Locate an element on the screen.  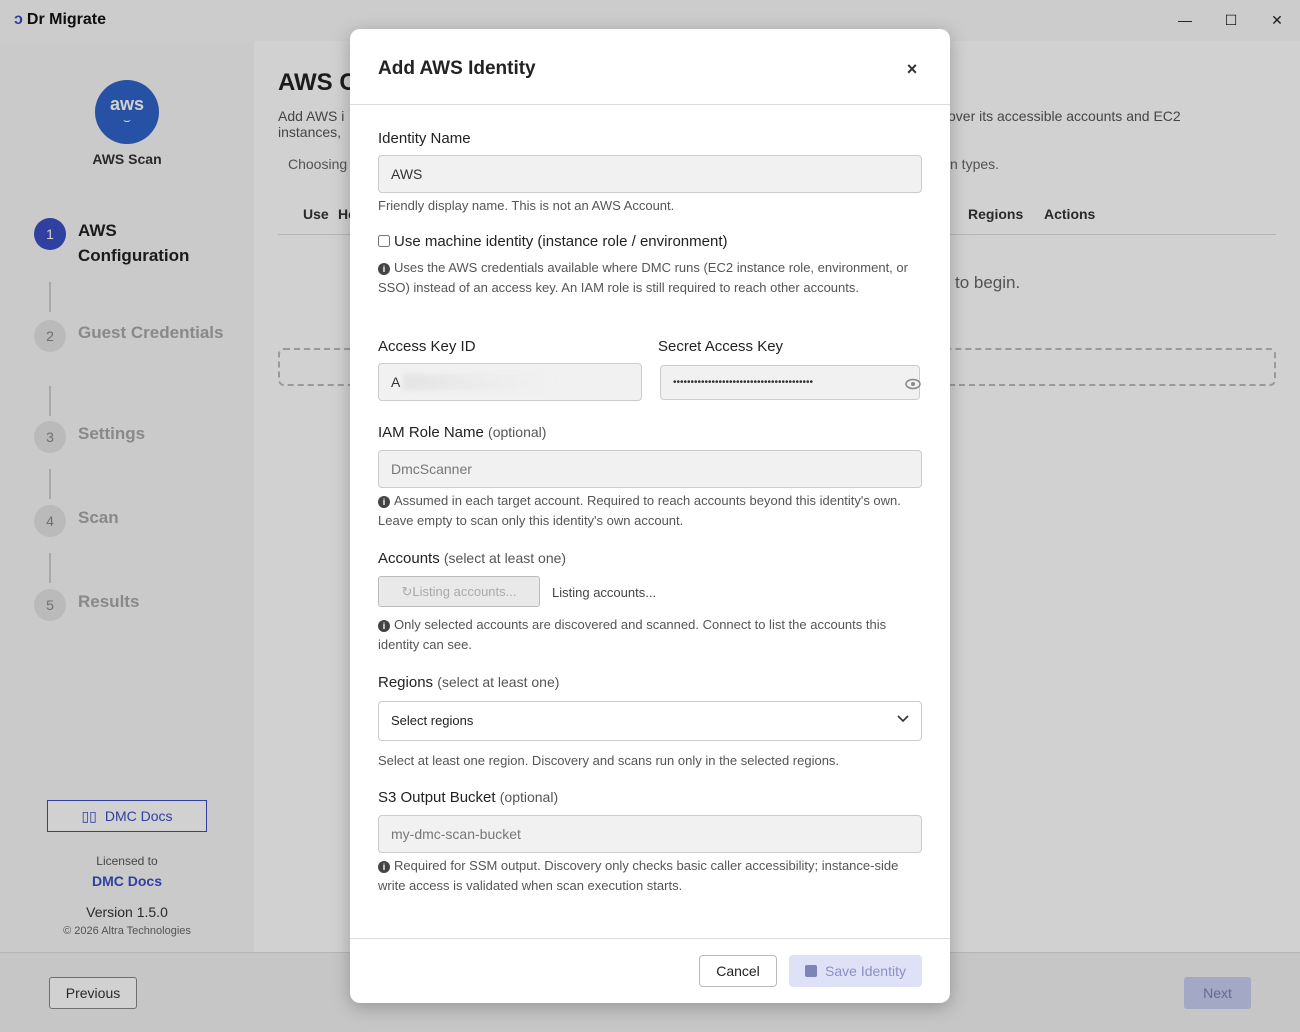
secret-key-input: •••••••••••••••••••••••••••••••••••••••• is located at coordinates (790, 382).